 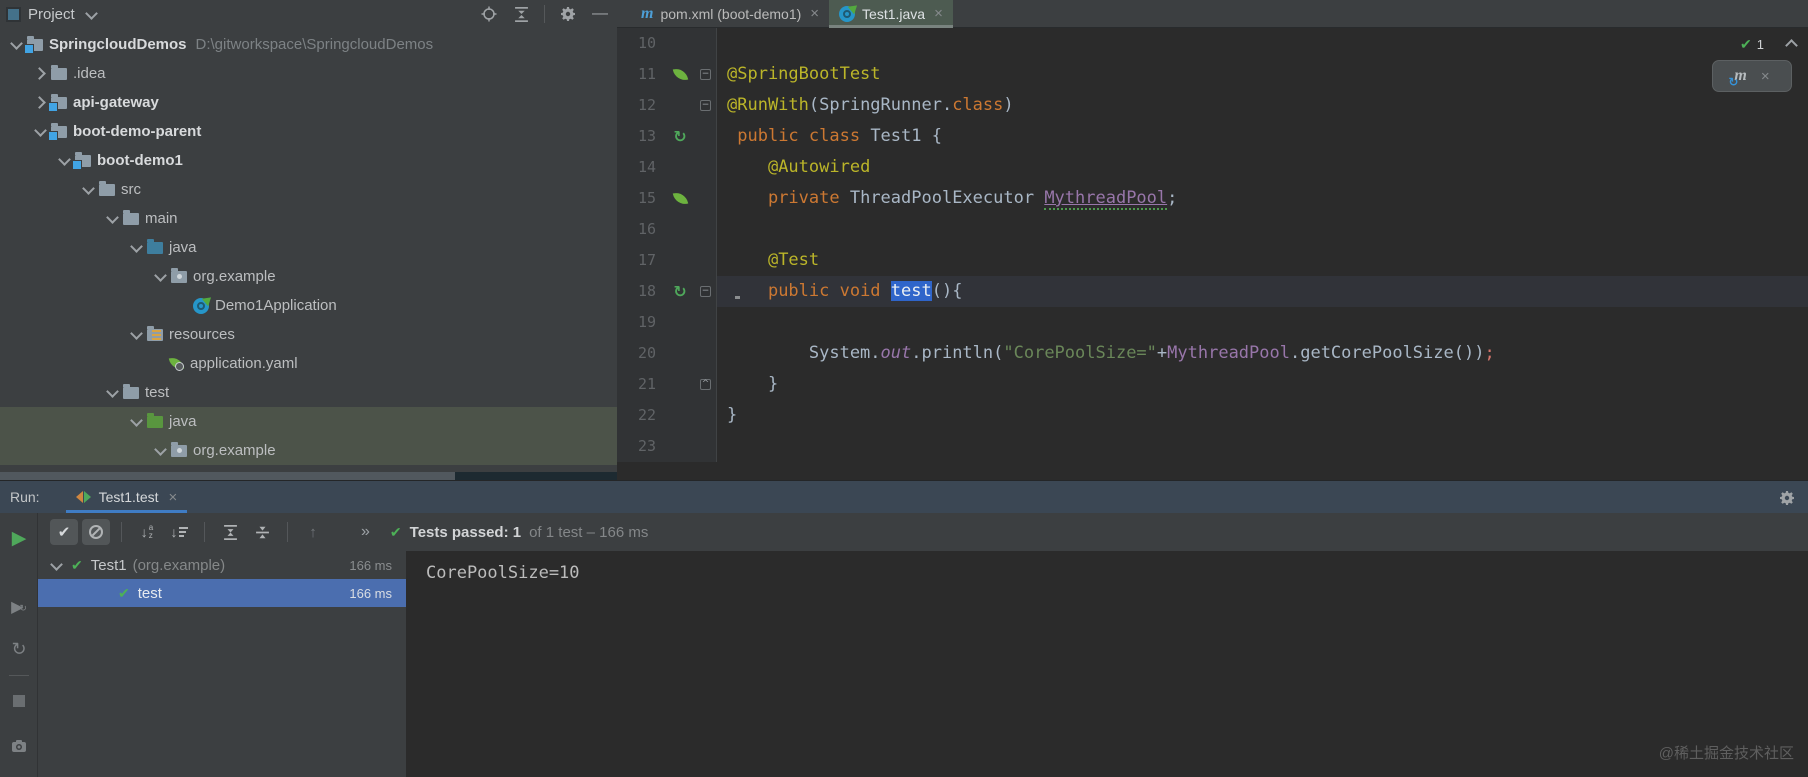 What do you see at coordinates (1212, 229) in the screenshot?
I see `code-line: 16` at bounding box center [1212, 229].